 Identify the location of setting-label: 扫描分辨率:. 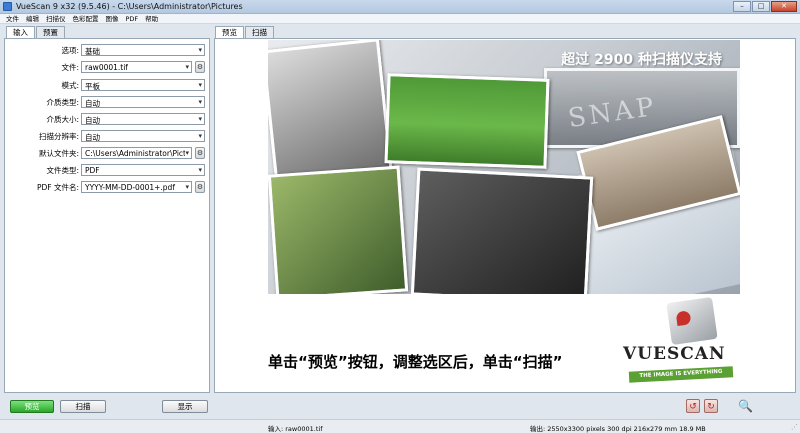
(58, 136).